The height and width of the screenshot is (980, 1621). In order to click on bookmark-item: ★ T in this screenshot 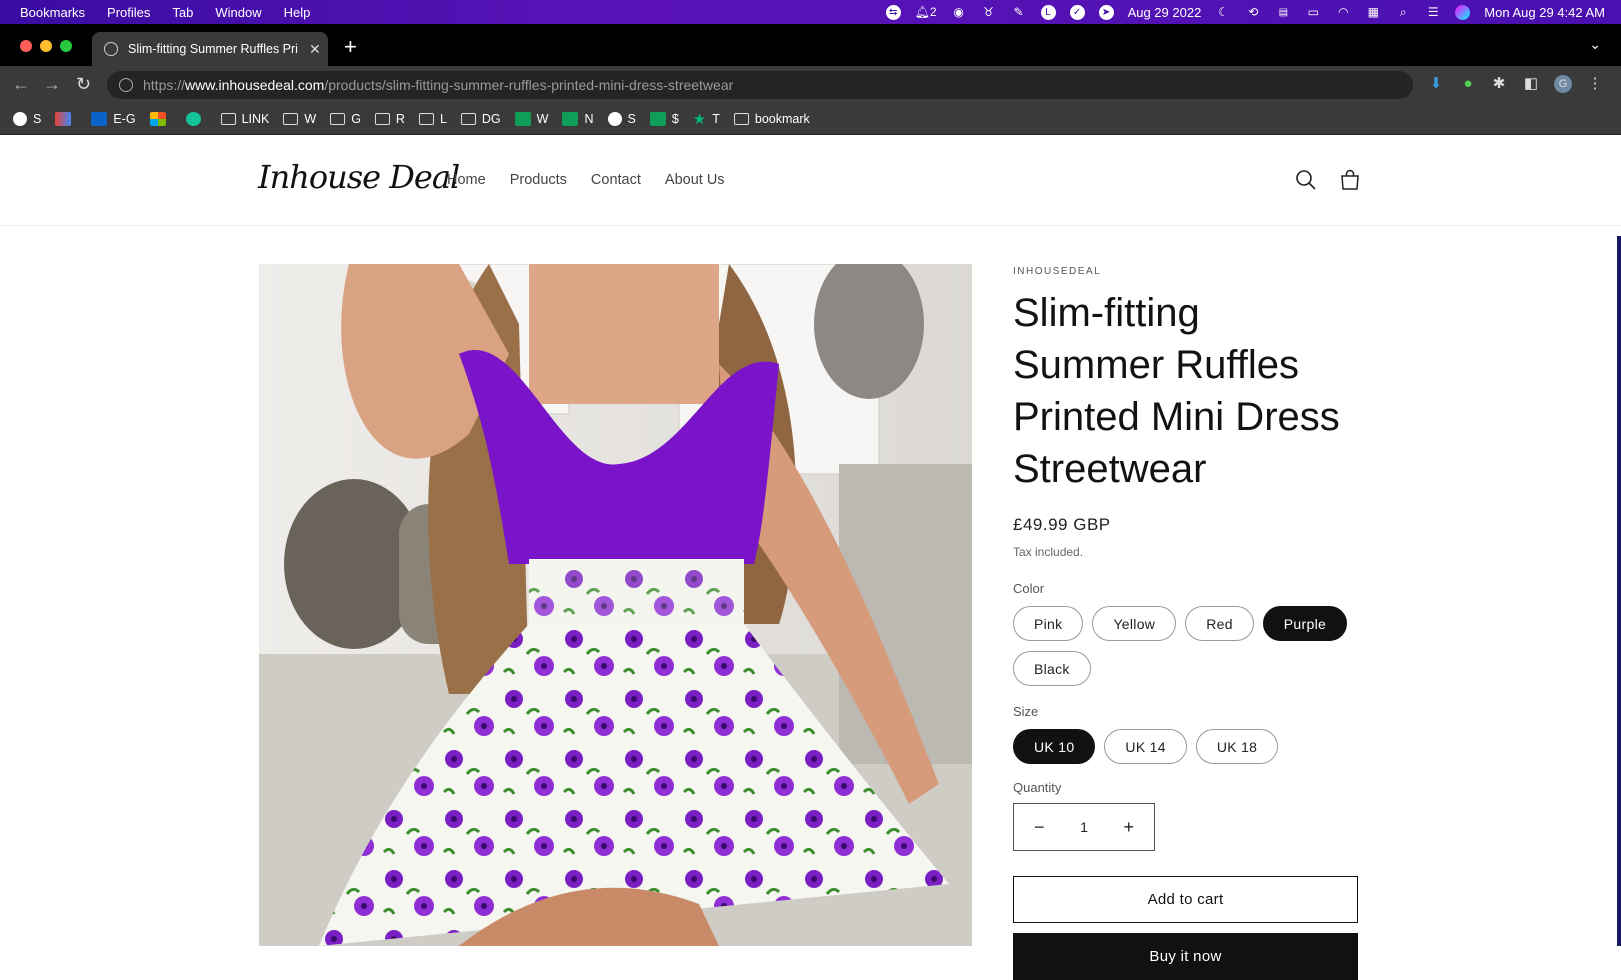, I will do `click(706, 119)`.